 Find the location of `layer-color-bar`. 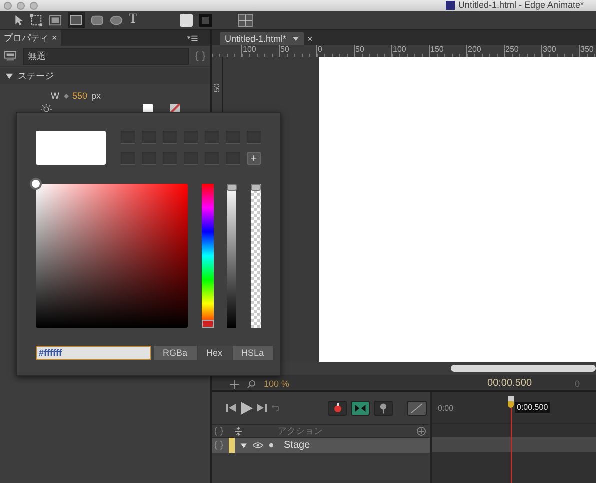

layer-color-bar is located at coordinates (232, 445).